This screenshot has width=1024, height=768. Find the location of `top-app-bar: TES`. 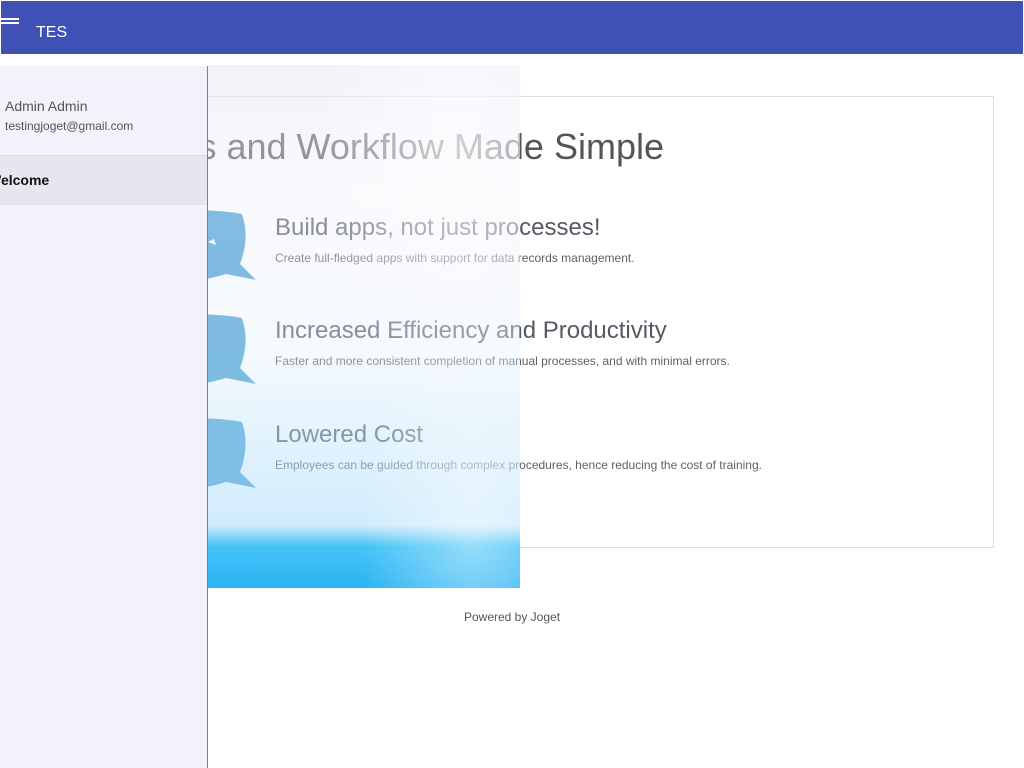

top-app-bar: TES is located at coordinates (512, 27).